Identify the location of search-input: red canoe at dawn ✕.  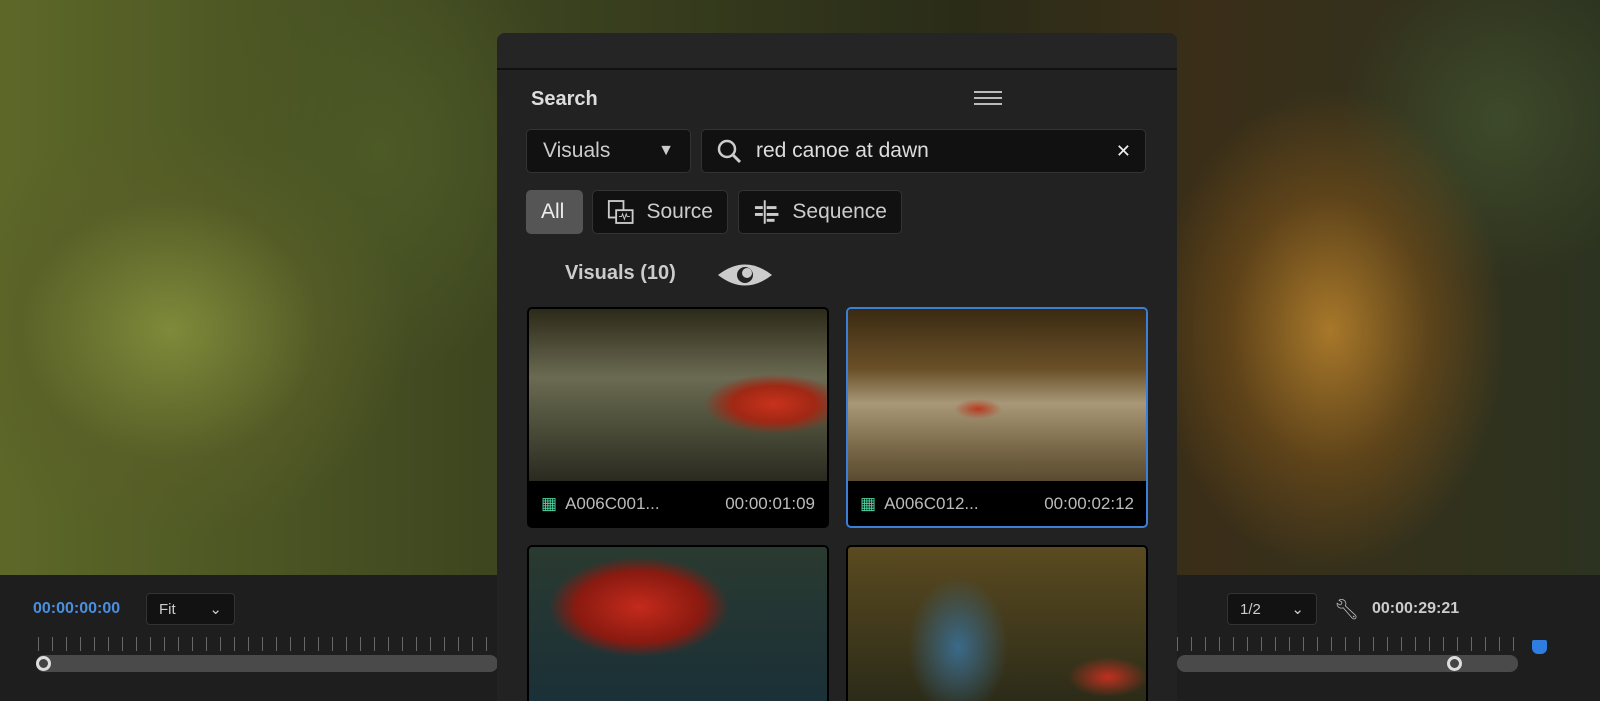
(923, 151).